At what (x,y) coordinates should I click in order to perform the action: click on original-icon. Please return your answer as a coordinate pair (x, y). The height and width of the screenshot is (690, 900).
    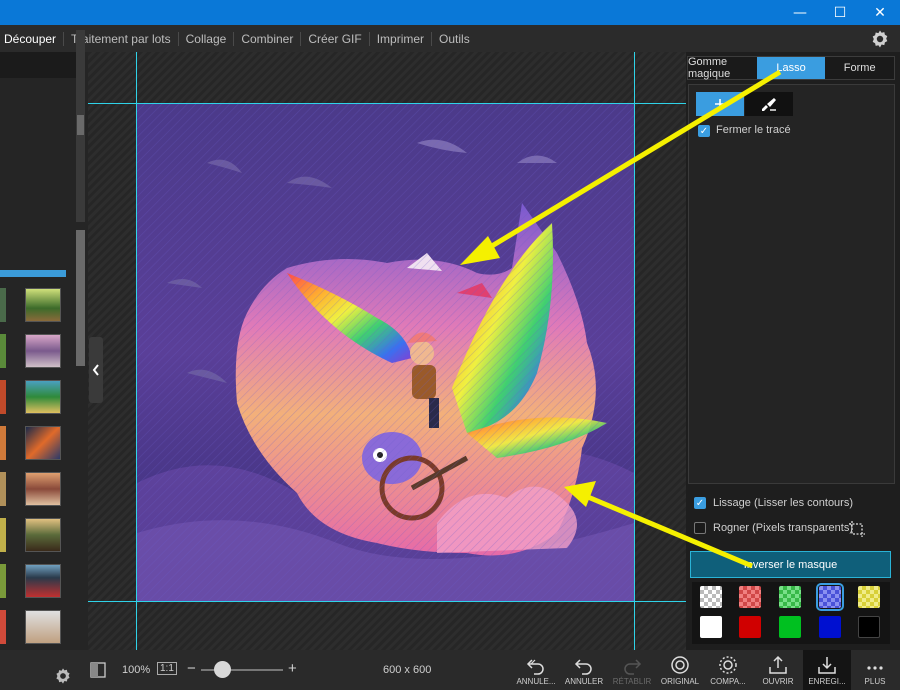
    Looking at the image, I should click on (680, 665).